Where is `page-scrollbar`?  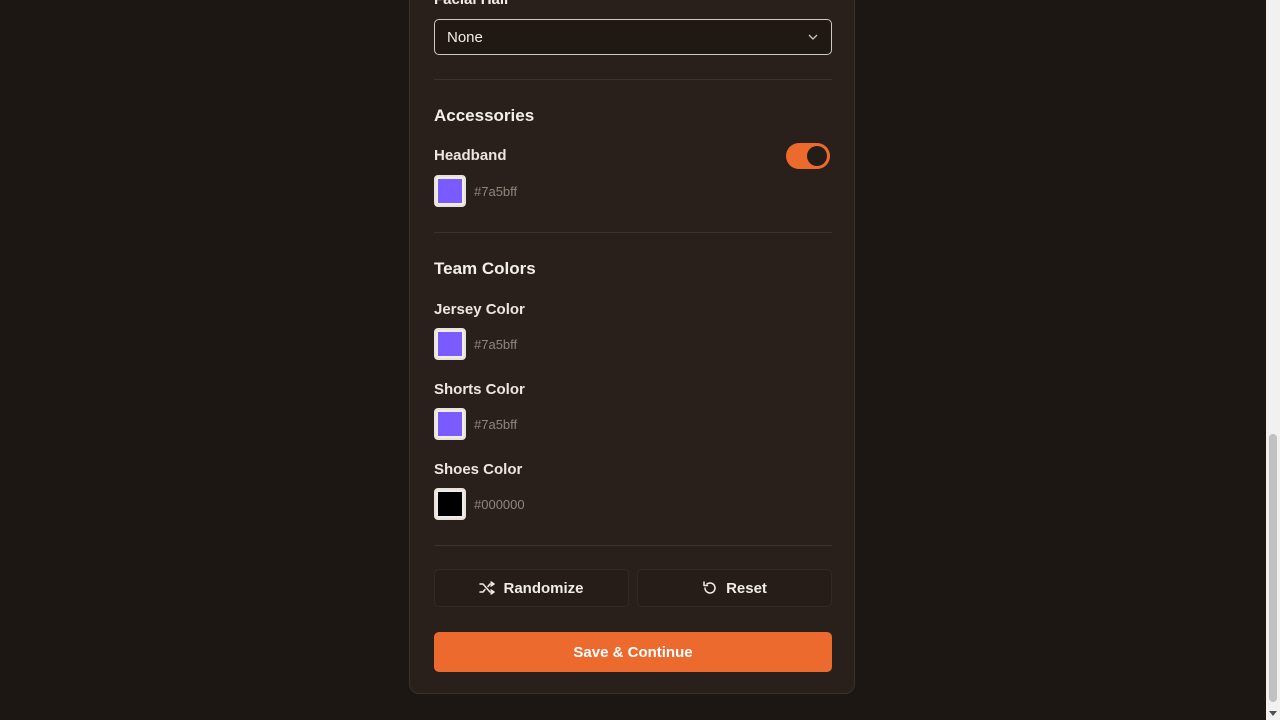
page-scrollbar is located at coordinates (1273, 360).